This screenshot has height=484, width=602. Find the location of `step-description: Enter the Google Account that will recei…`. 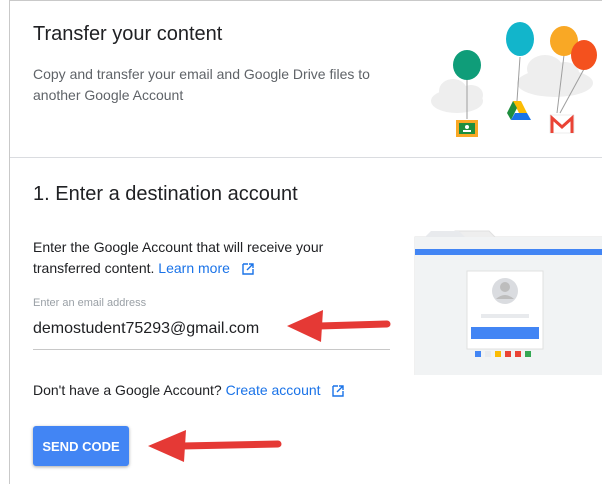

step-description: Enter the Google Account that will recei… is located at coordinates (208, 258).